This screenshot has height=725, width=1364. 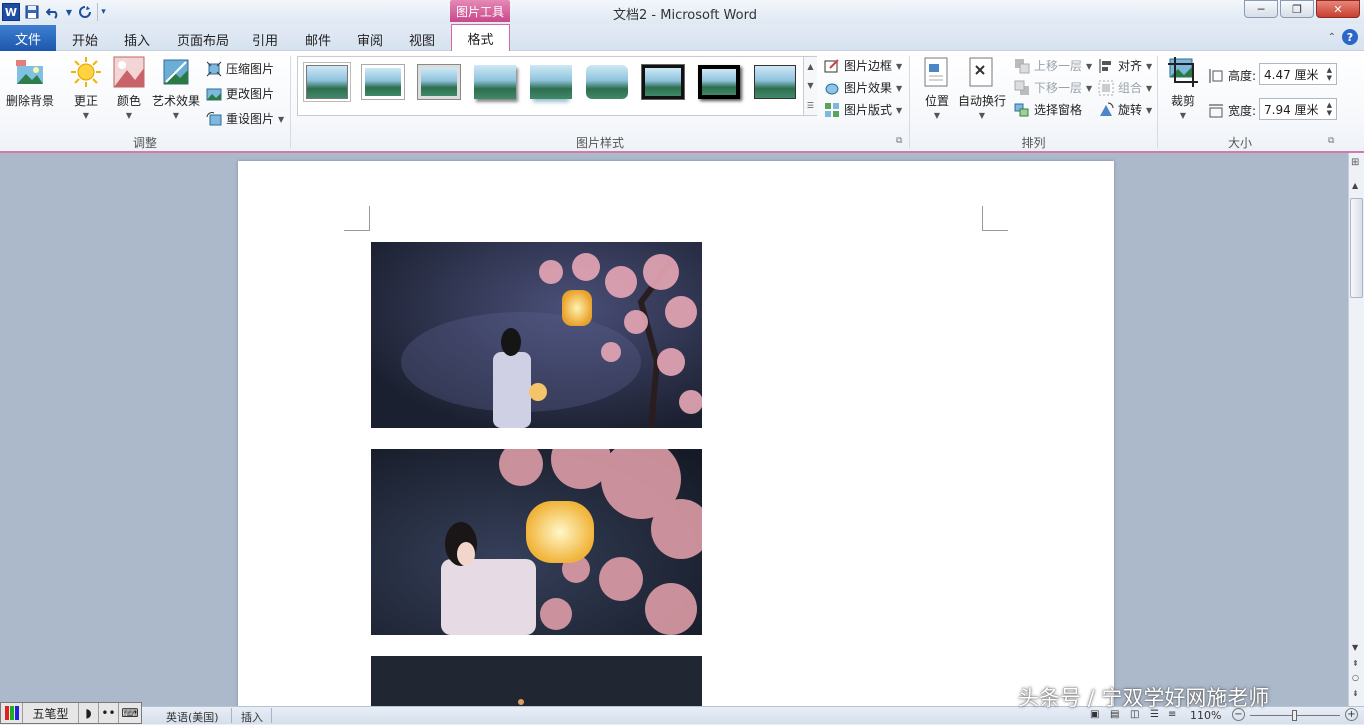 What do you see at coordinates (1329, 74) in the screenshot?
I see `height-spinner: ▲ ▼` at bounding box center [1329, 74].